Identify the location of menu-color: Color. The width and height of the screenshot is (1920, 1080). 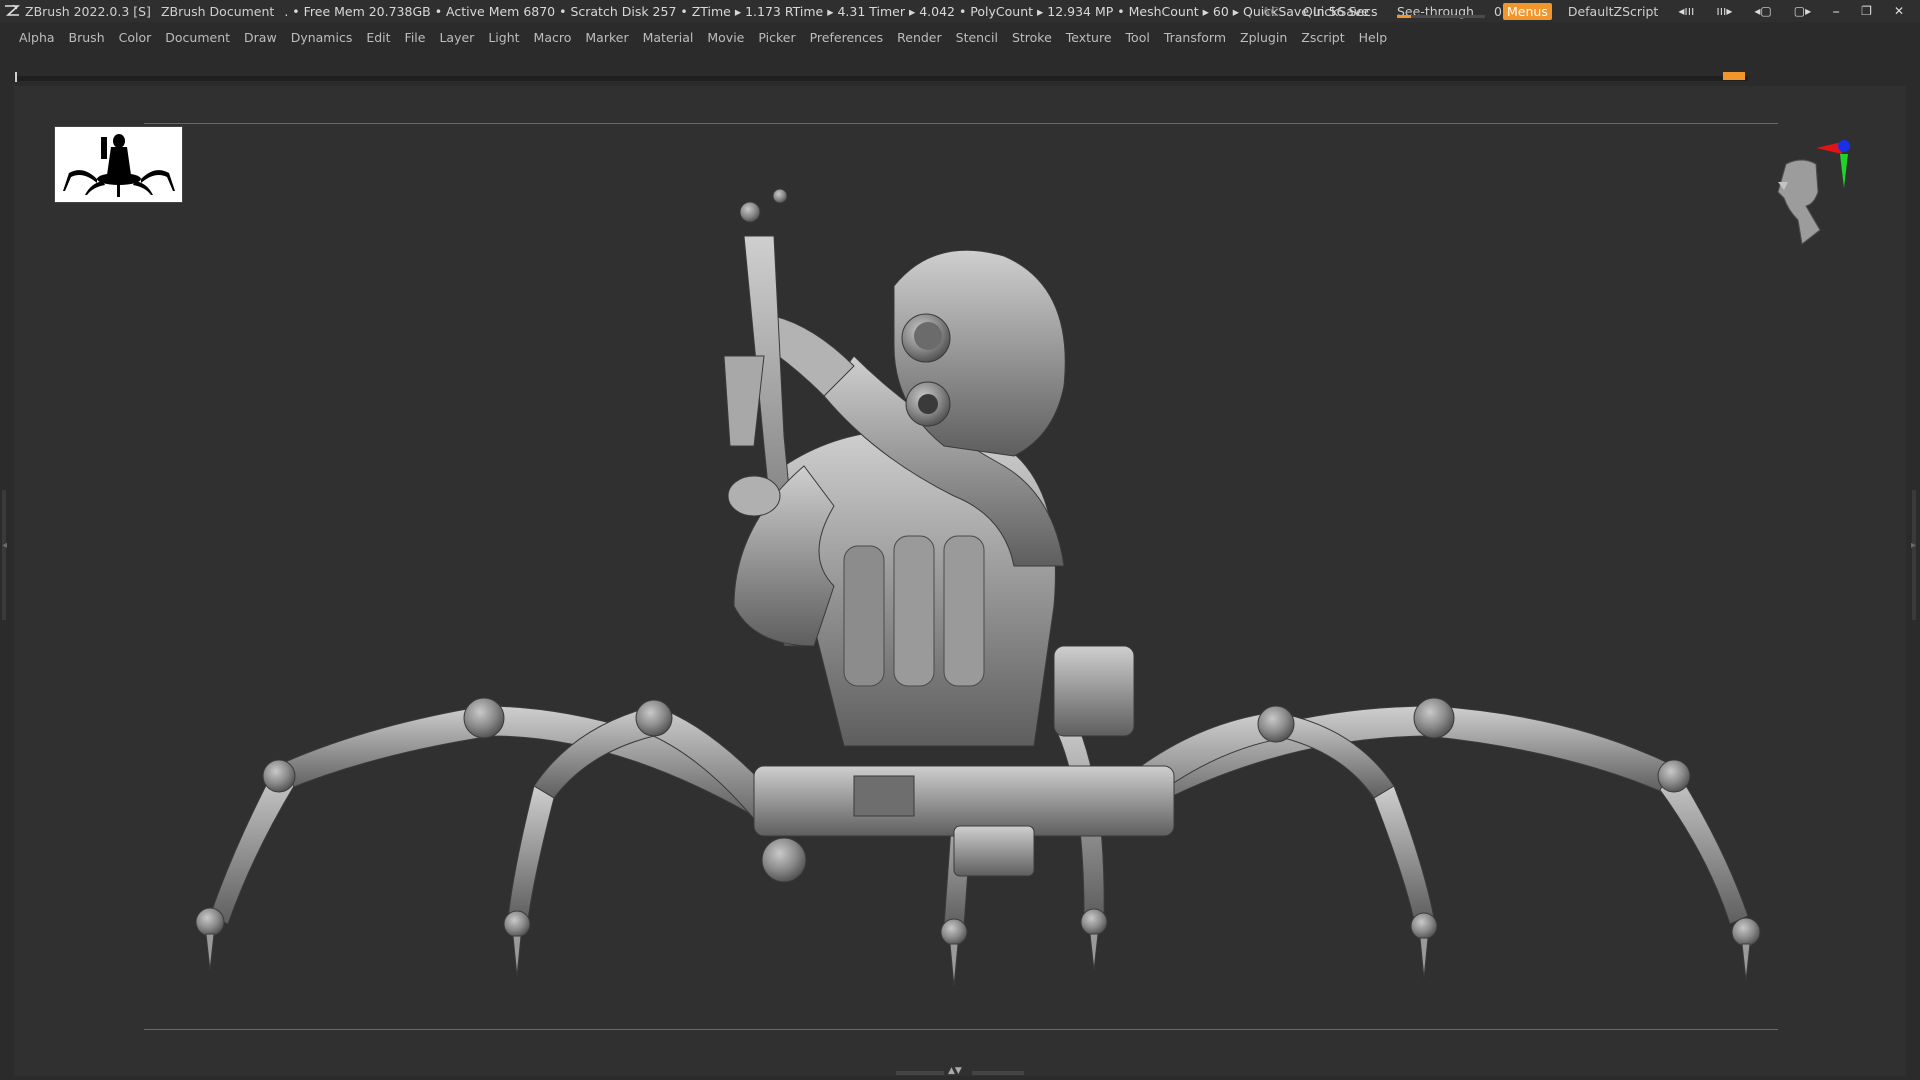
(135, 37).